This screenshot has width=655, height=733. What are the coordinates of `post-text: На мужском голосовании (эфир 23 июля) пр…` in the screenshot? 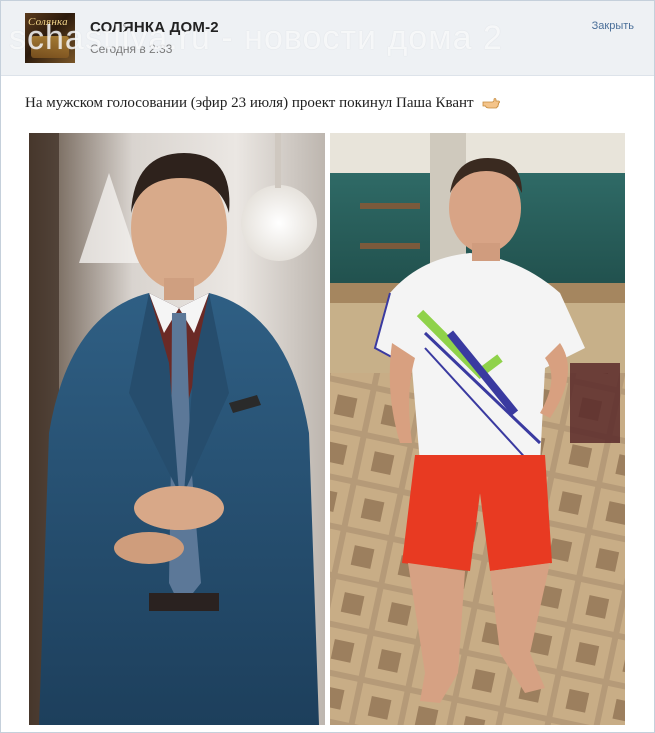 It's located at (263, 104).